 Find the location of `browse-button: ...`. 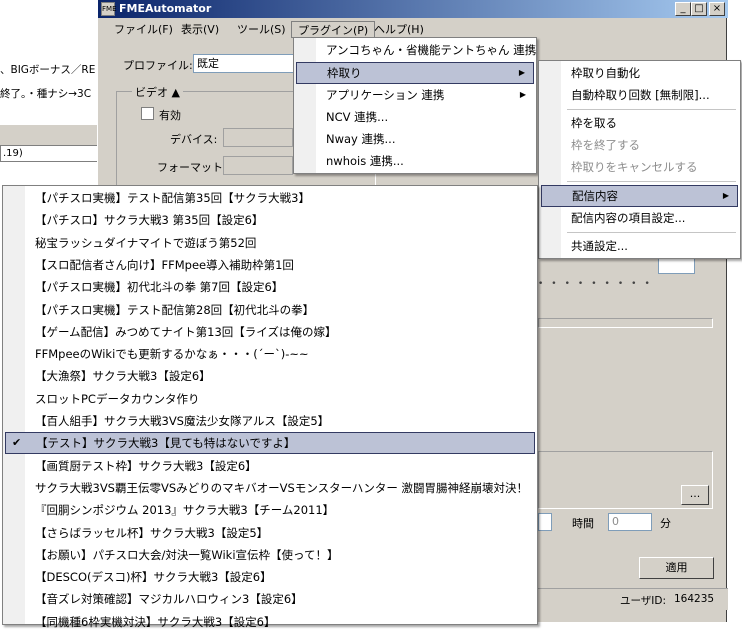

browse-button: ... is located at coordinates (695, 495).